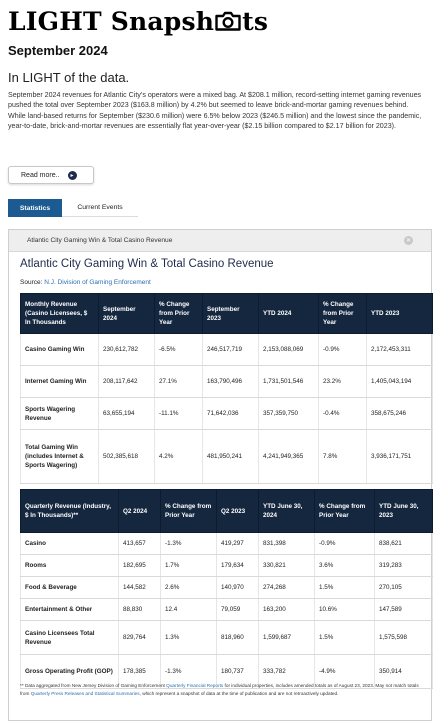  Describe the element at coordinates (286, 587) in the screenshot. I see `table-cell: 274,268` at that location.